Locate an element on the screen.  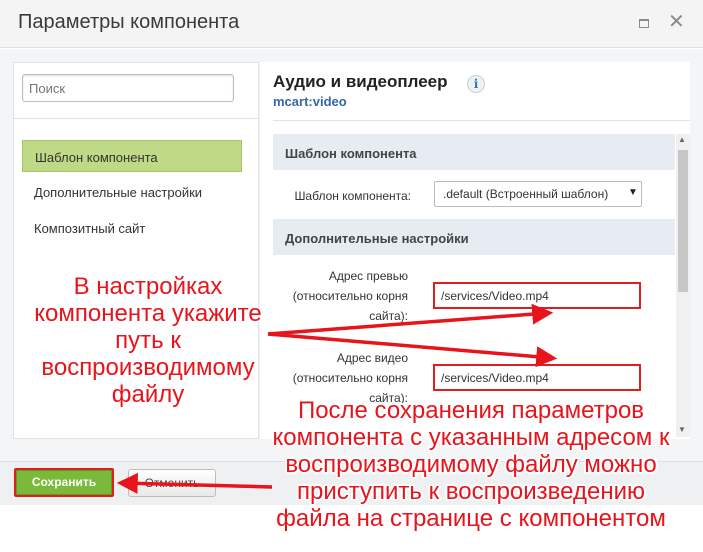
close-icon: ✕ is located at coordinates (676, 22).